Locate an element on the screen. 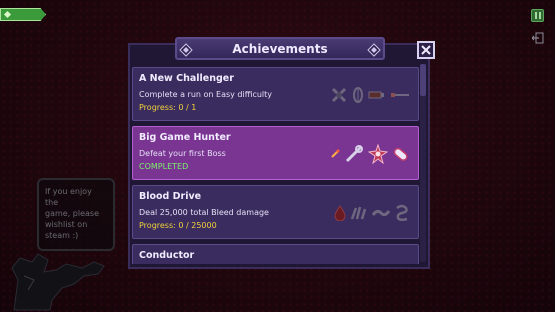 The height and width of the screenshot is (312, 555). shell-icon is located at coordinates (358, 95).